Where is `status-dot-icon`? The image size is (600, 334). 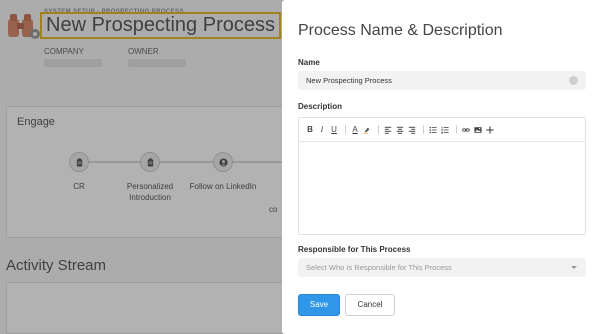
status-dot-icon is located at coordinates (573, 80).